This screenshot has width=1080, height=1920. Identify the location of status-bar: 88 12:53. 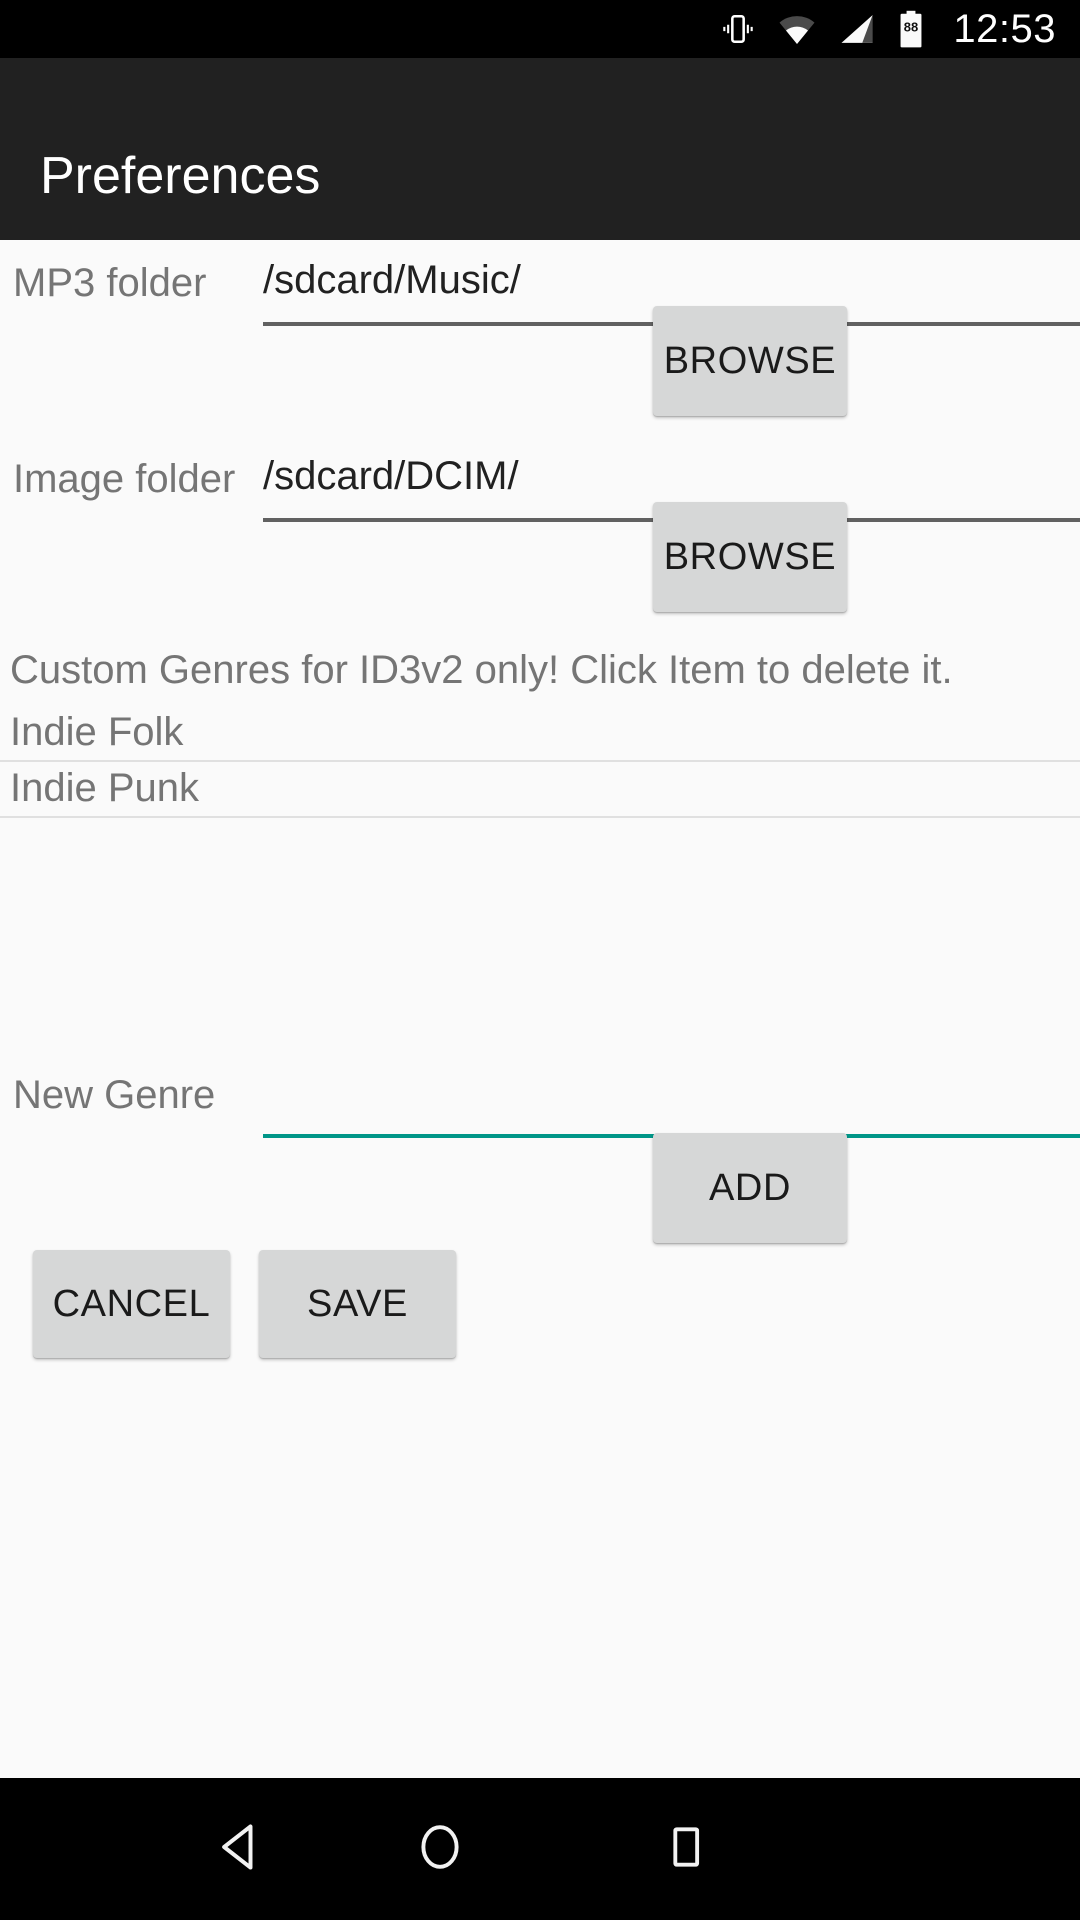
(540, 29).